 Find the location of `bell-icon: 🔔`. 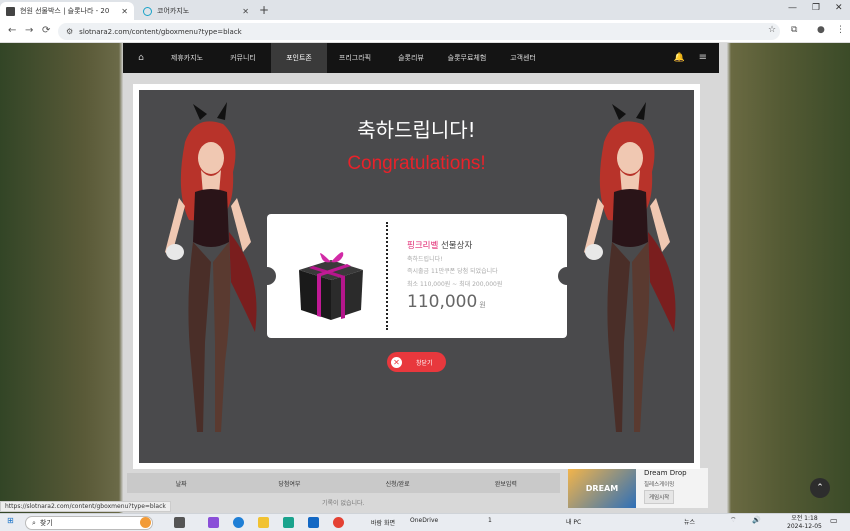

bell-icon: 🔔 is located at coordinates (679, 58).